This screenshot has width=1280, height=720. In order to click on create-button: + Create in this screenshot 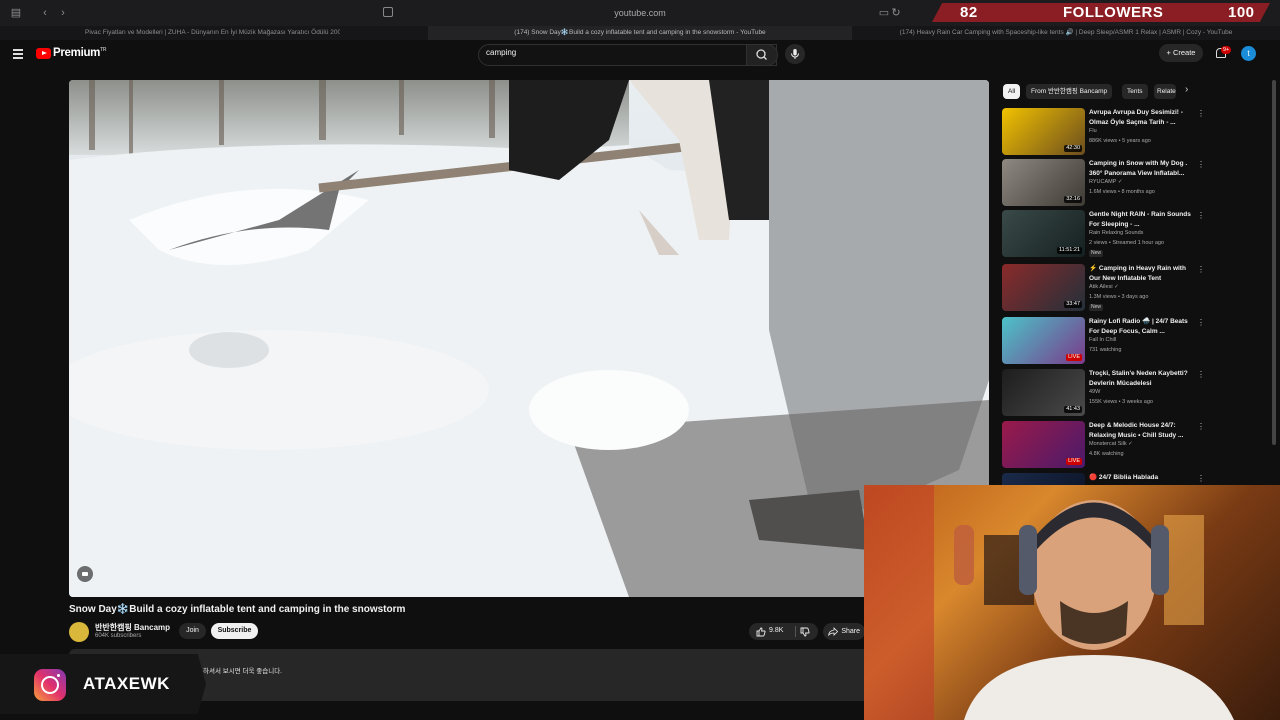, I will do `click(1181, 53)`.